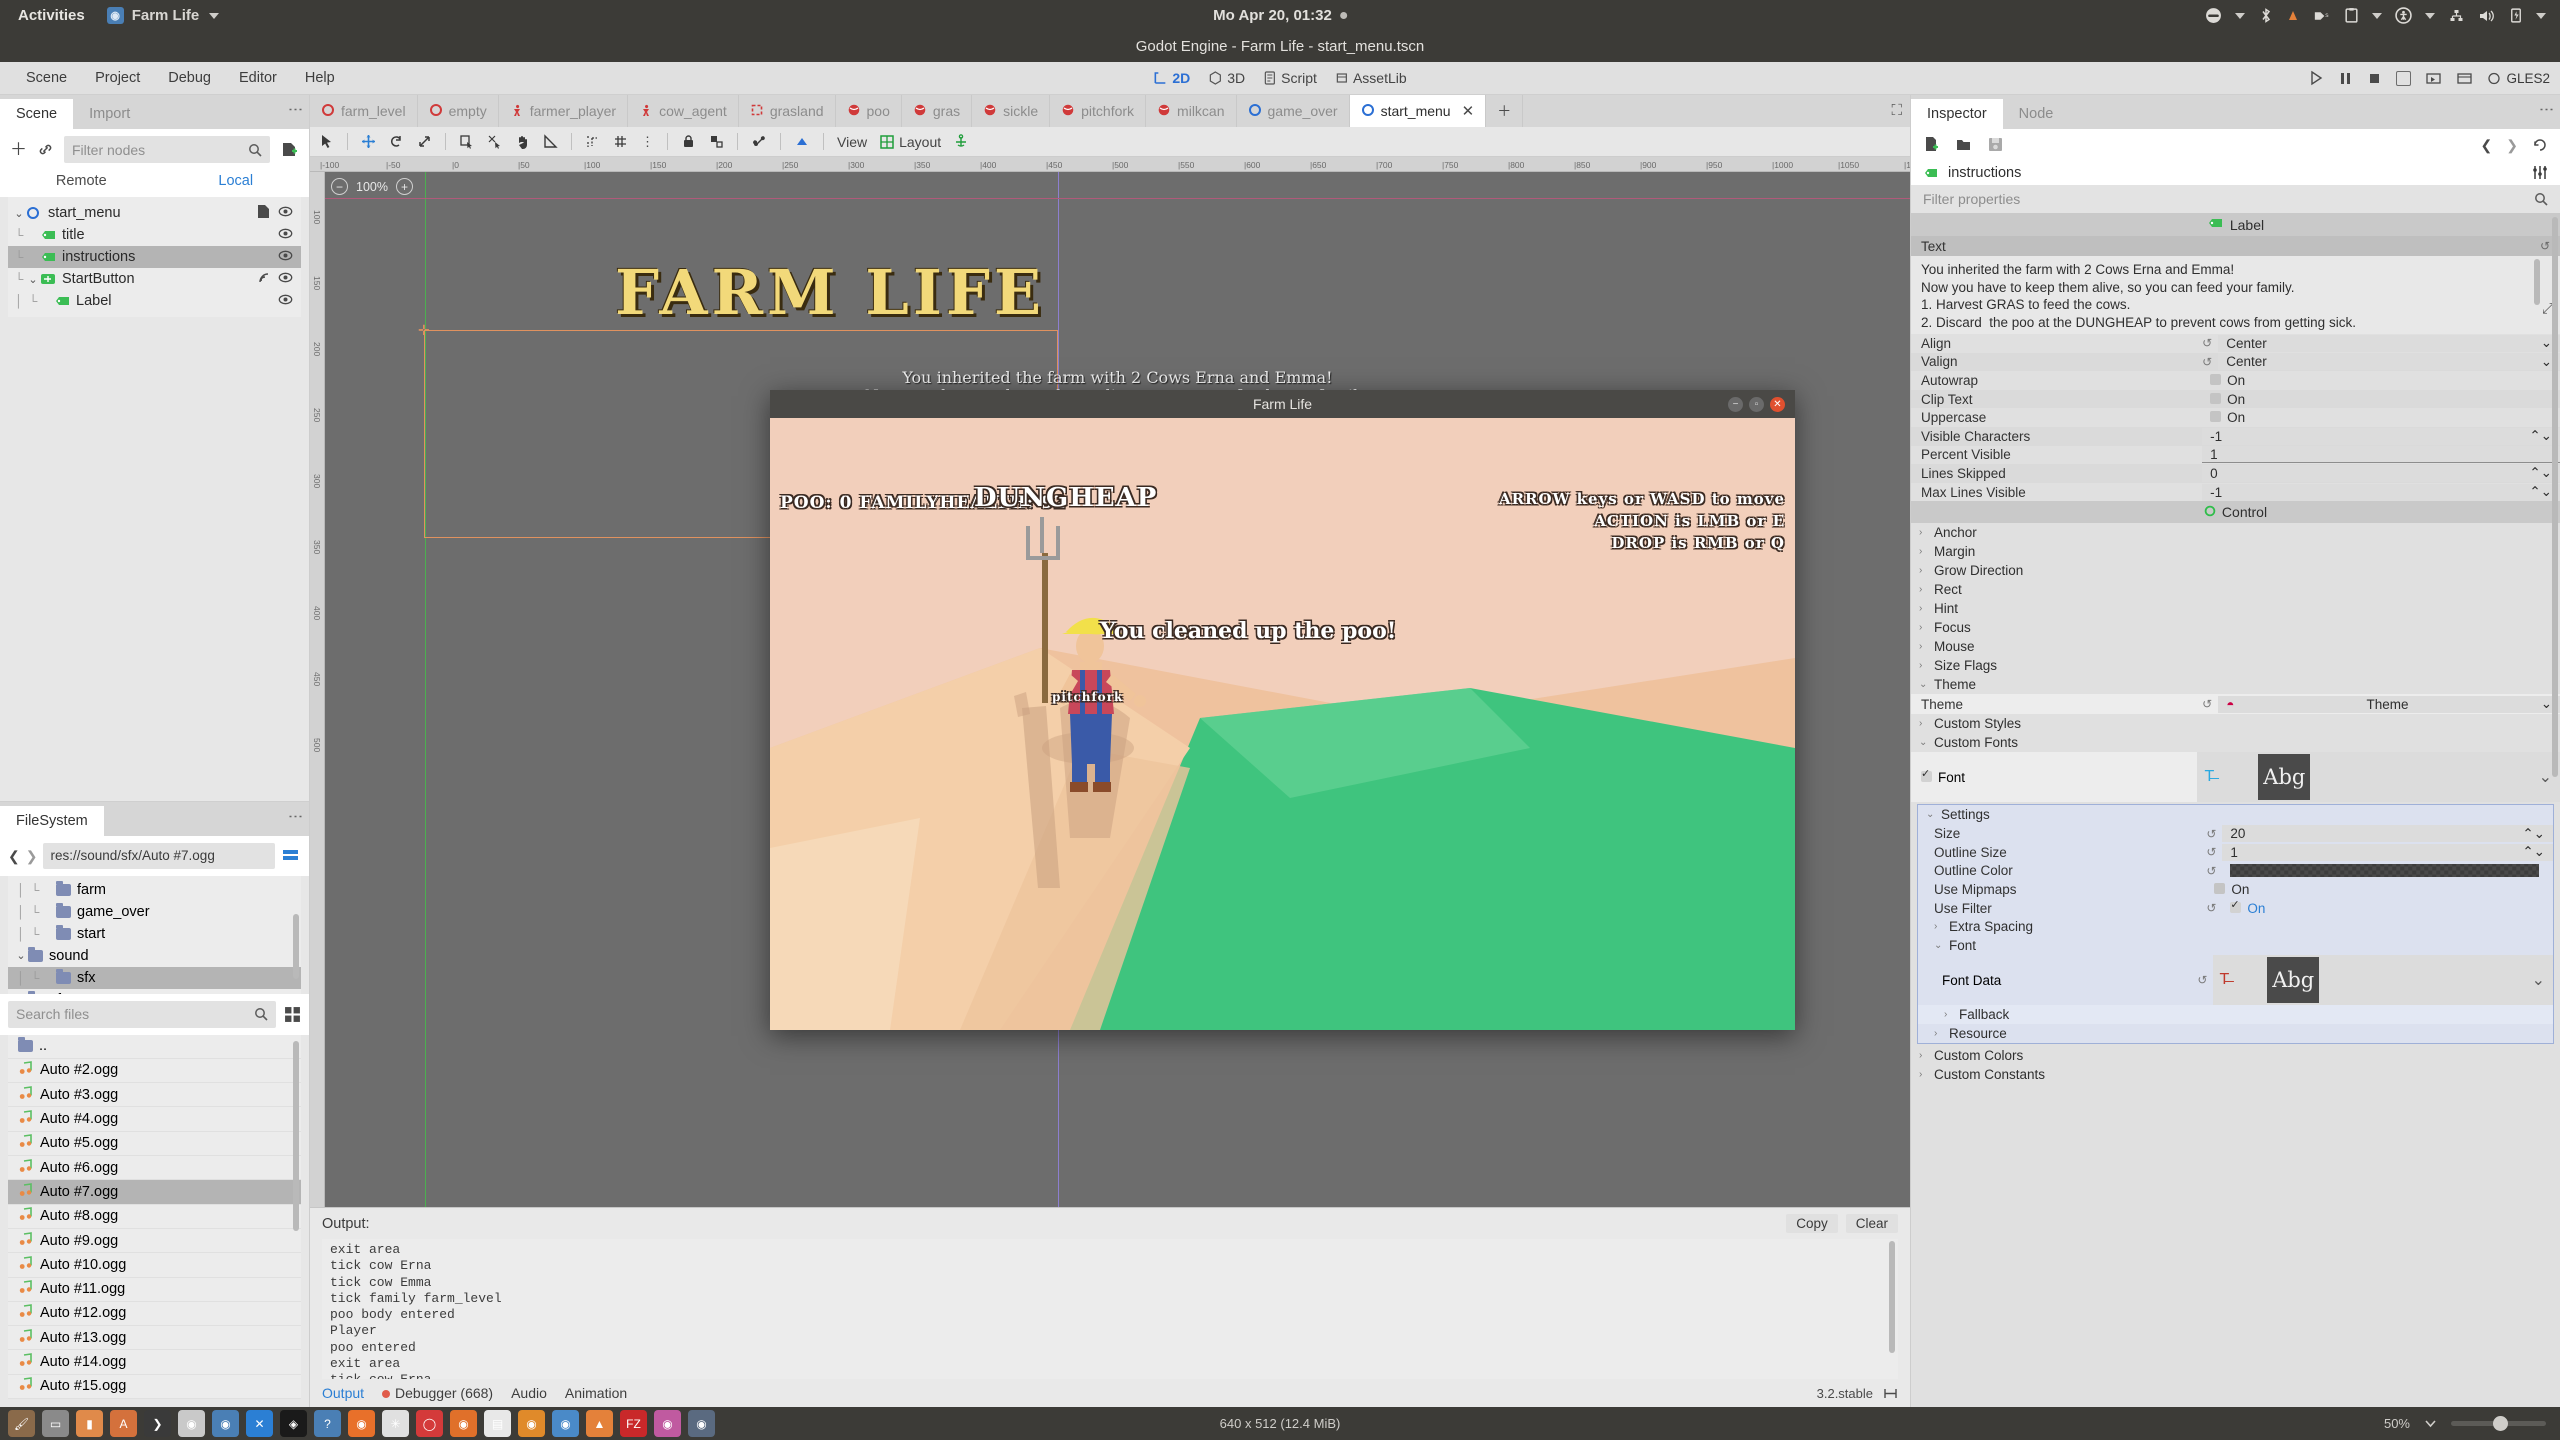 Image resolution: width=2560 pixels, height=1440 pixels. What do you see at coordinates (787, 111) in the screenshot?
I see `scene-tab-grasland: grasland` at bounding box center [787, 111].